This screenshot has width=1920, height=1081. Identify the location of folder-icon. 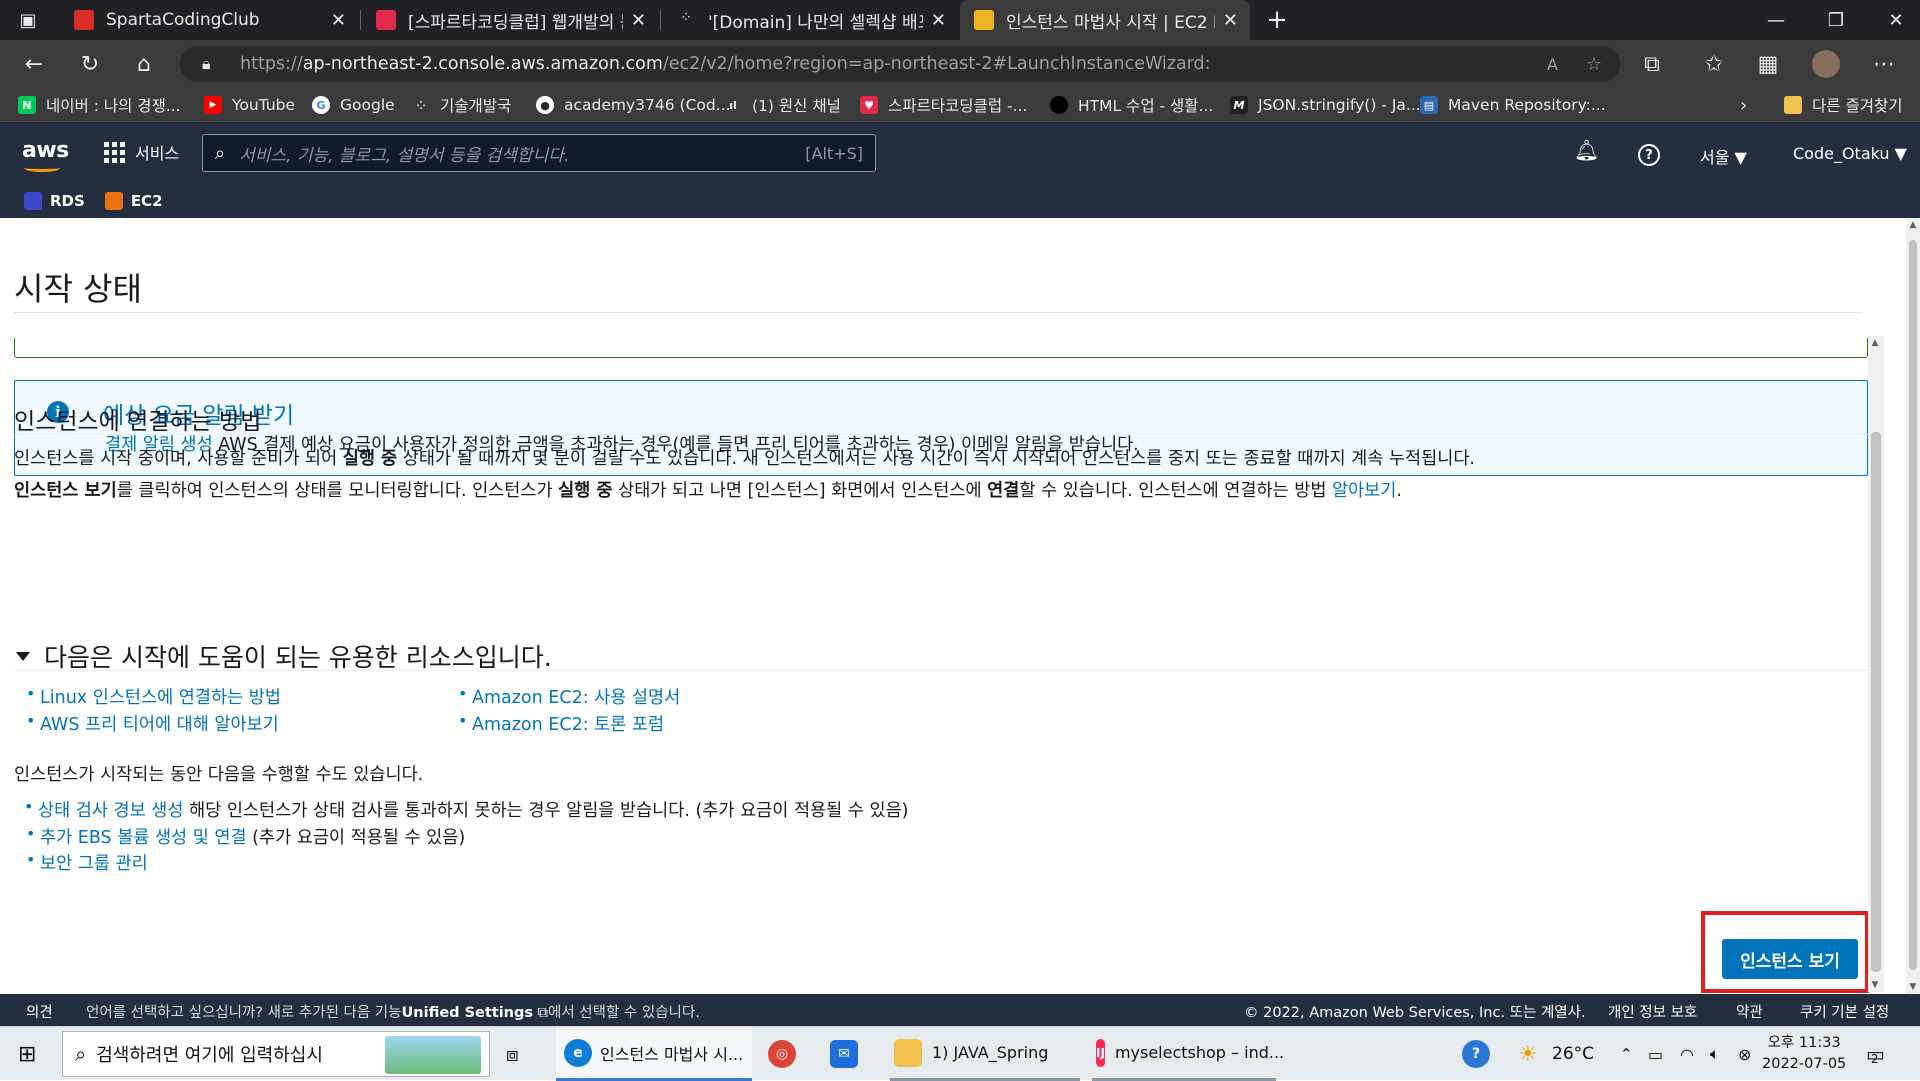
(908, 1052).